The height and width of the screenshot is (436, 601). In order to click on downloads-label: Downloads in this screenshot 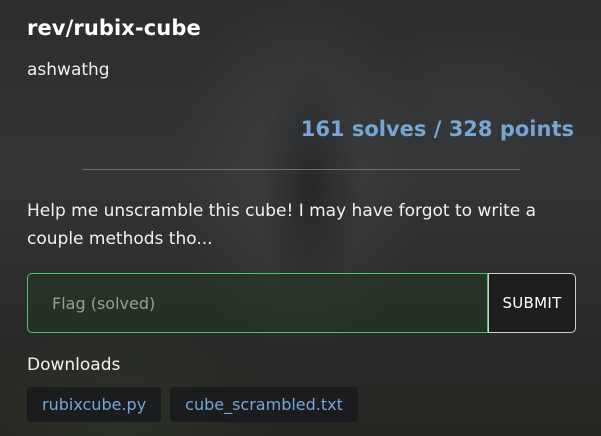, I will do `click(74, 365)`.